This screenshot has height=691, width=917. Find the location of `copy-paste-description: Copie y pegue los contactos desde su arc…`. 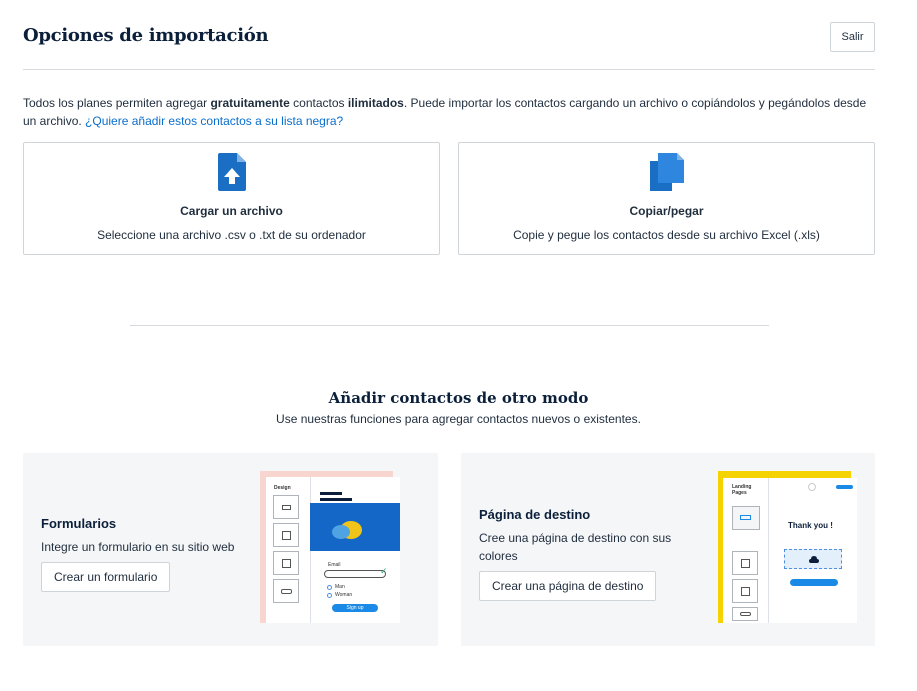

copy-paste-description: Copie y pegue los contactos desde su arc… is located at coordinates (666, 235).